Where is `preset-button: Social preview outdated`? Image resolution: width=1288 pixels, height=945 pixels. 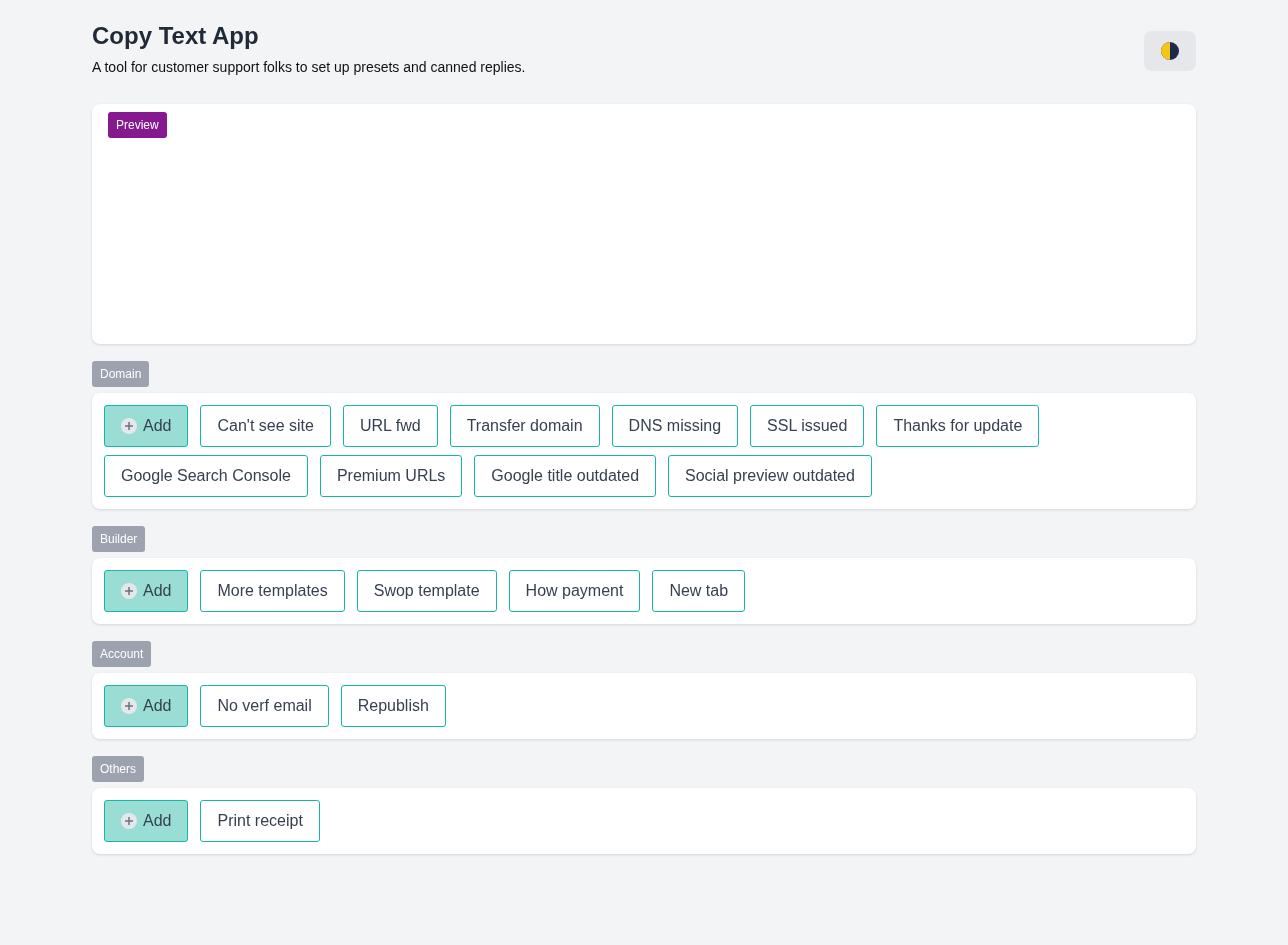
preset-button: Social preview outdated is located at coordinates (770, 475).